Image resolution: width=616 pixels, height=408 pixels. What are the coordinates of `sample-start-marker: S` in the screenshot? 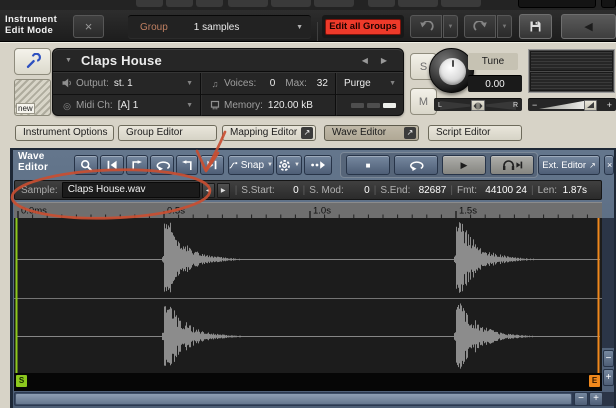 It's located at (21, 381).